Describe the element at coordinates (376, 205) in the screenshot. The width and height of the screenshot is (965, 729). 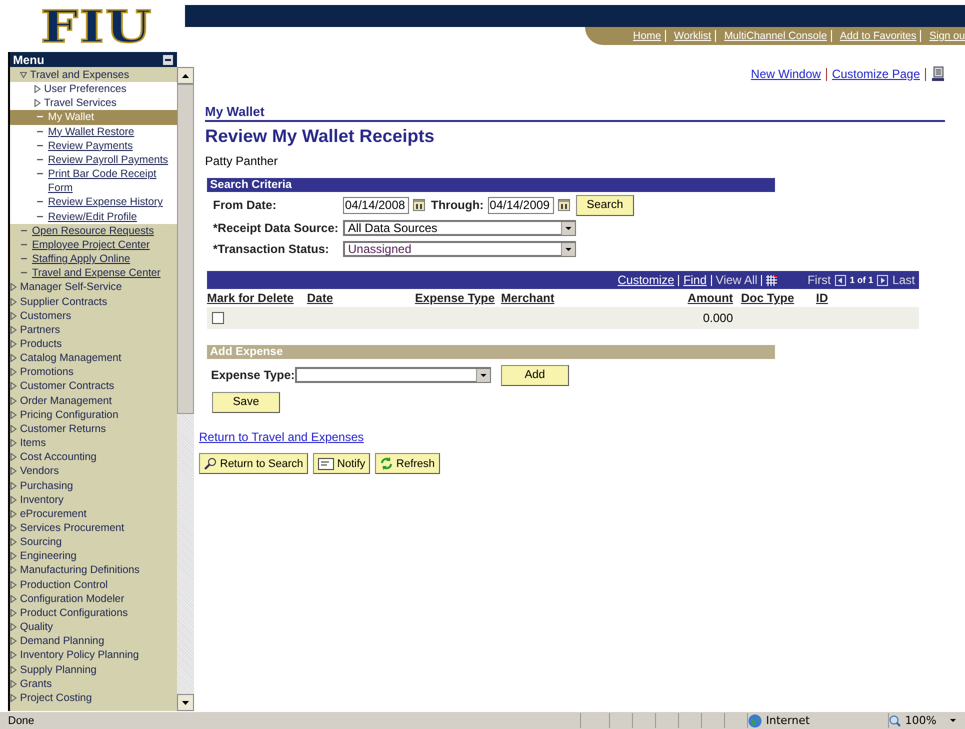
I see `date-field: 04/14/2008` at that location.